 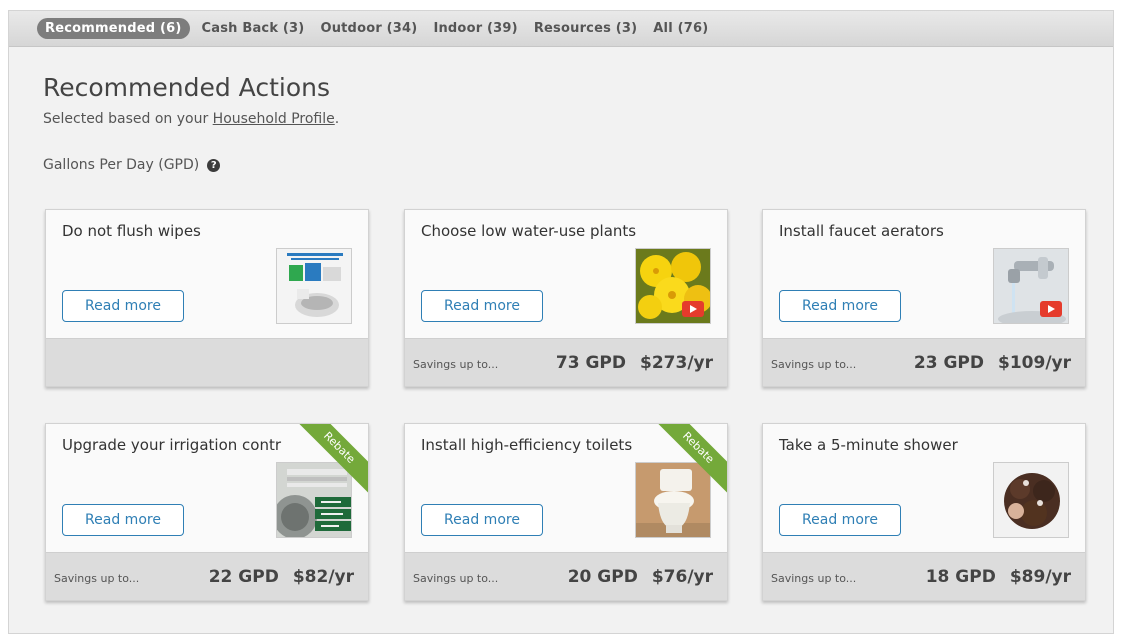 I want to click on card-title: Install faucet aerators, so click(x=861, y=231).